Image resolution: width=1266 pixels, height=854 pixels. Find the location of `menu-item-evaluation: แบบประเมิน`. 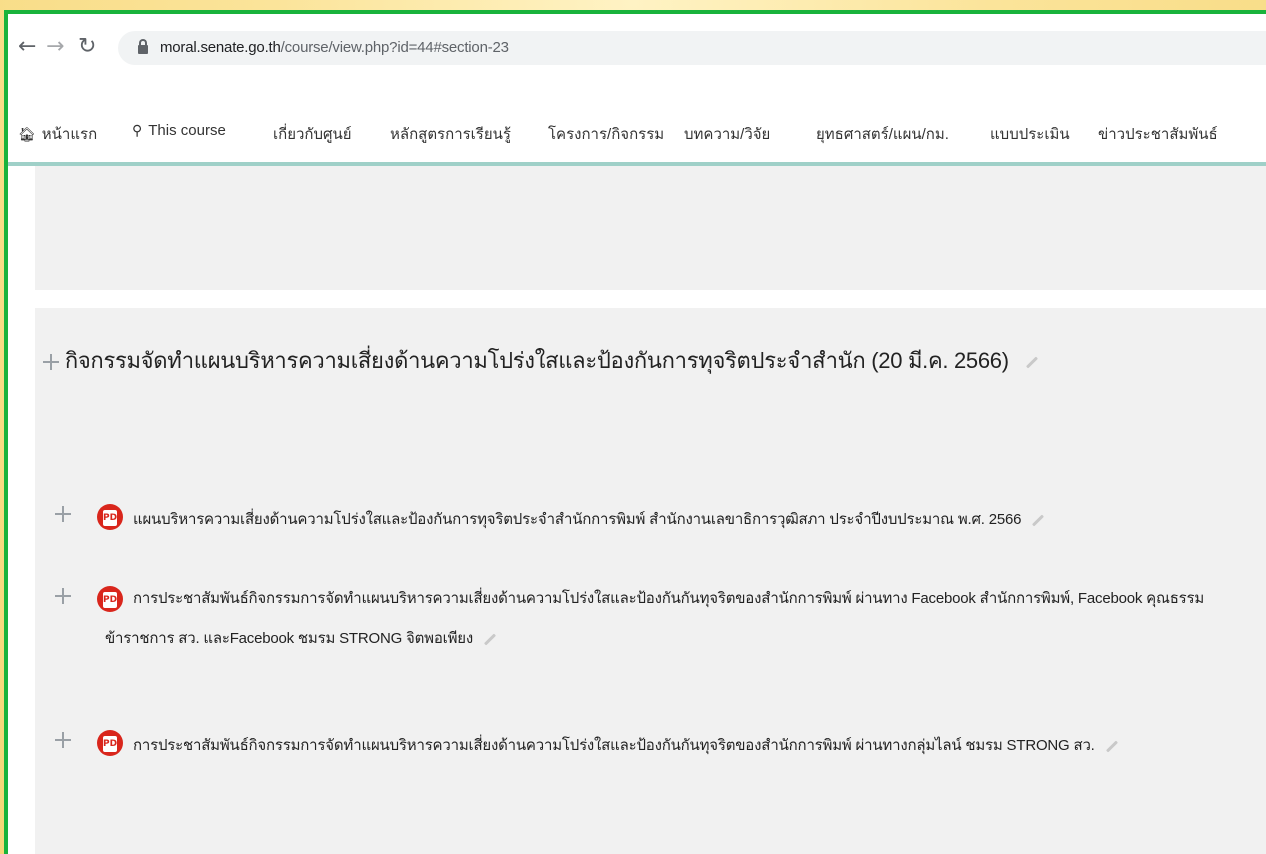

menu-item-evaluation: แบบประเมิน is located at coordinates (1030, 134).